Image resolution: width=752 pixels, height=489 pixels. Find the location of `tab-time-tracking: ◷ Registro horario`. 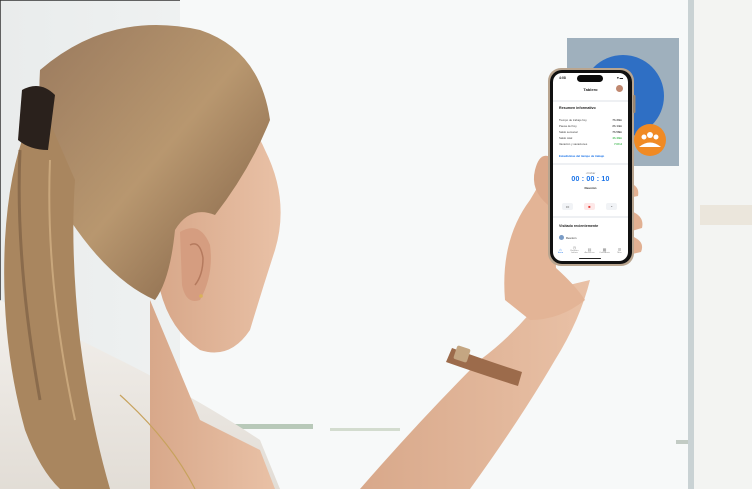

tab-time-tracking: ◷ Registro horario is located at coordinates (574, 249).